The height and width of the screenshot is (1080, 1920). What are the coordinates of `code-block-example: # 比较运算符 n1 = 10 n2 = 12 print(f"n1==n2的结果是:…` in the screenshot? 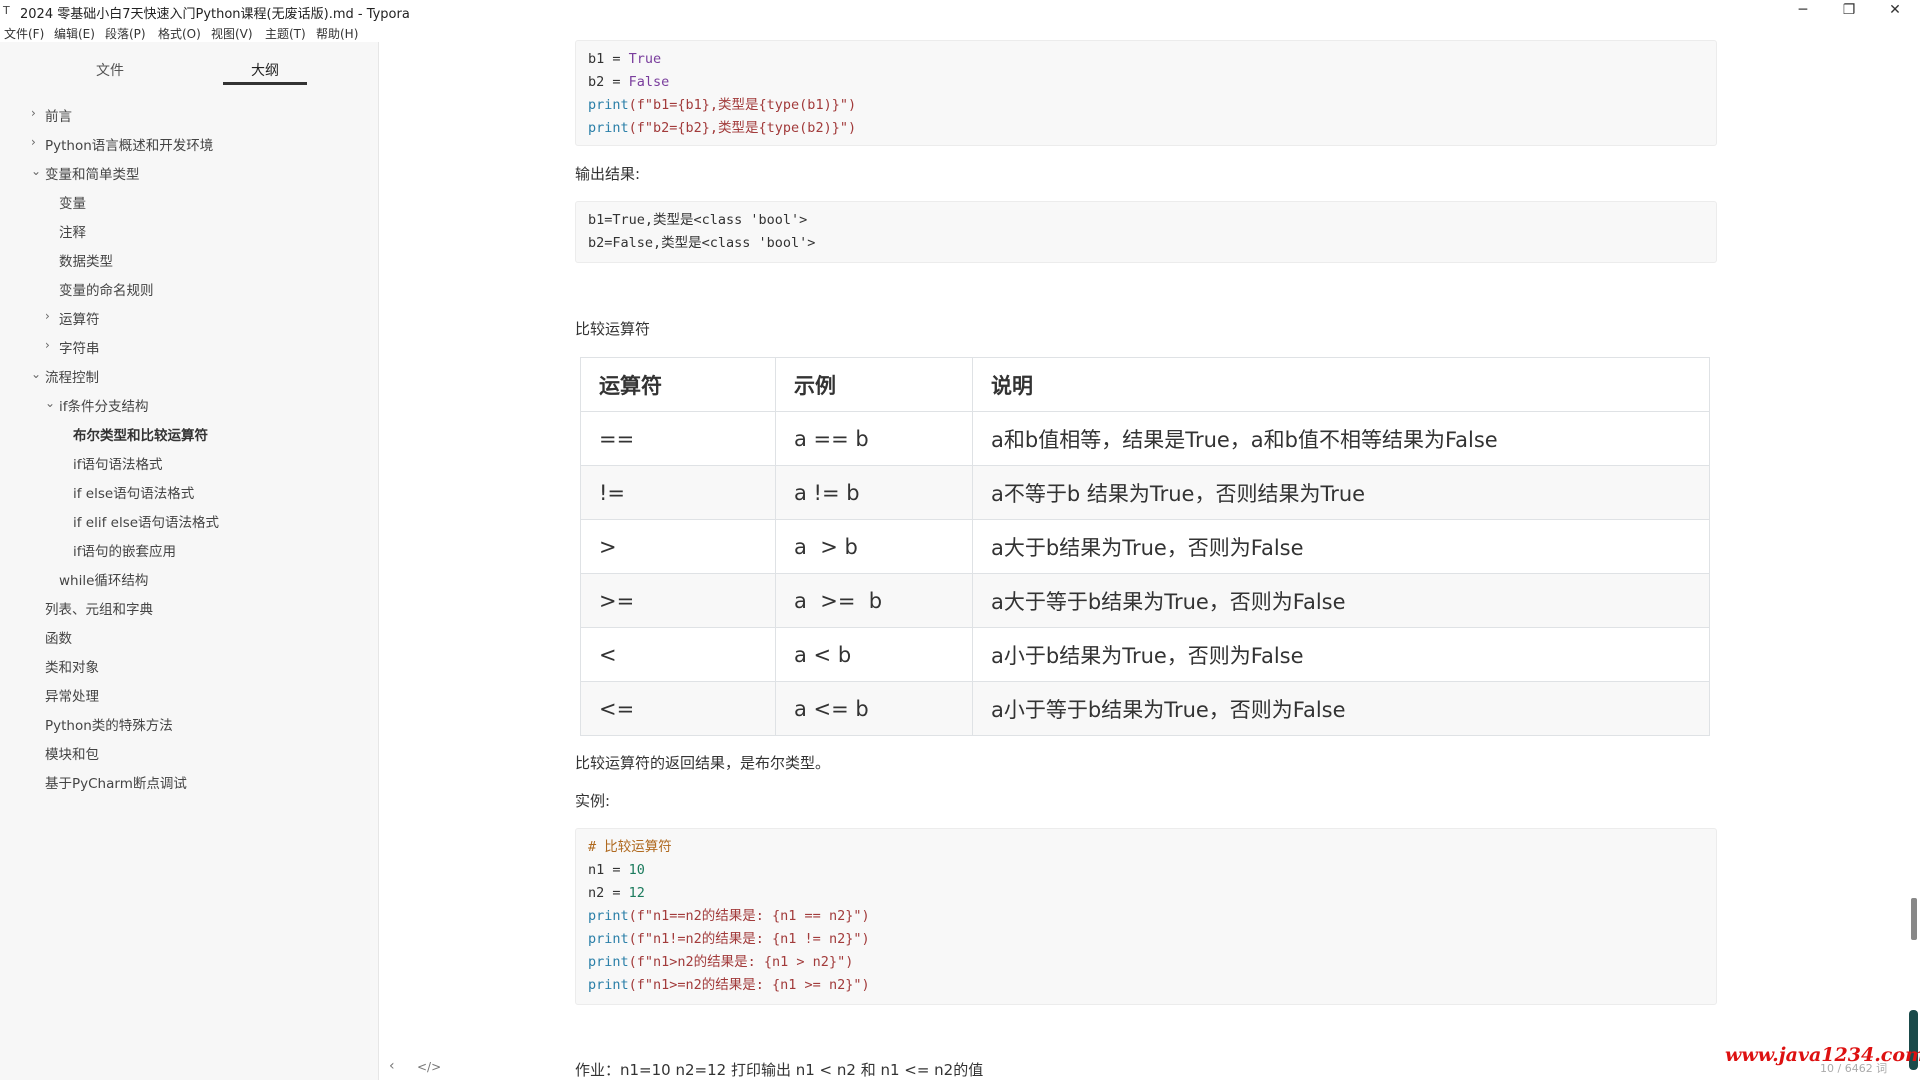 It's located at (1146, 916).